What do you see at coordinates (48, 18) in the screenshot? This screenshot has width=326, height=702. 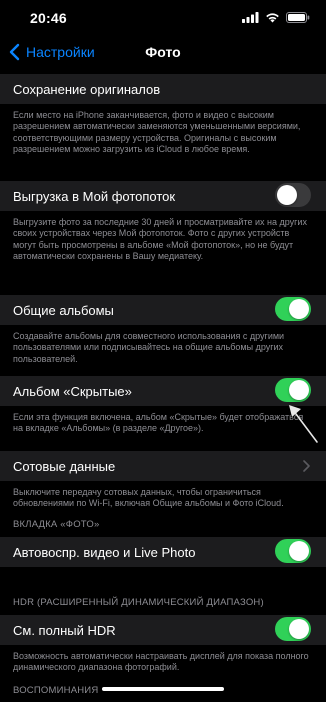 I see `status-time: 20:46` at bounding box center [48, 18].